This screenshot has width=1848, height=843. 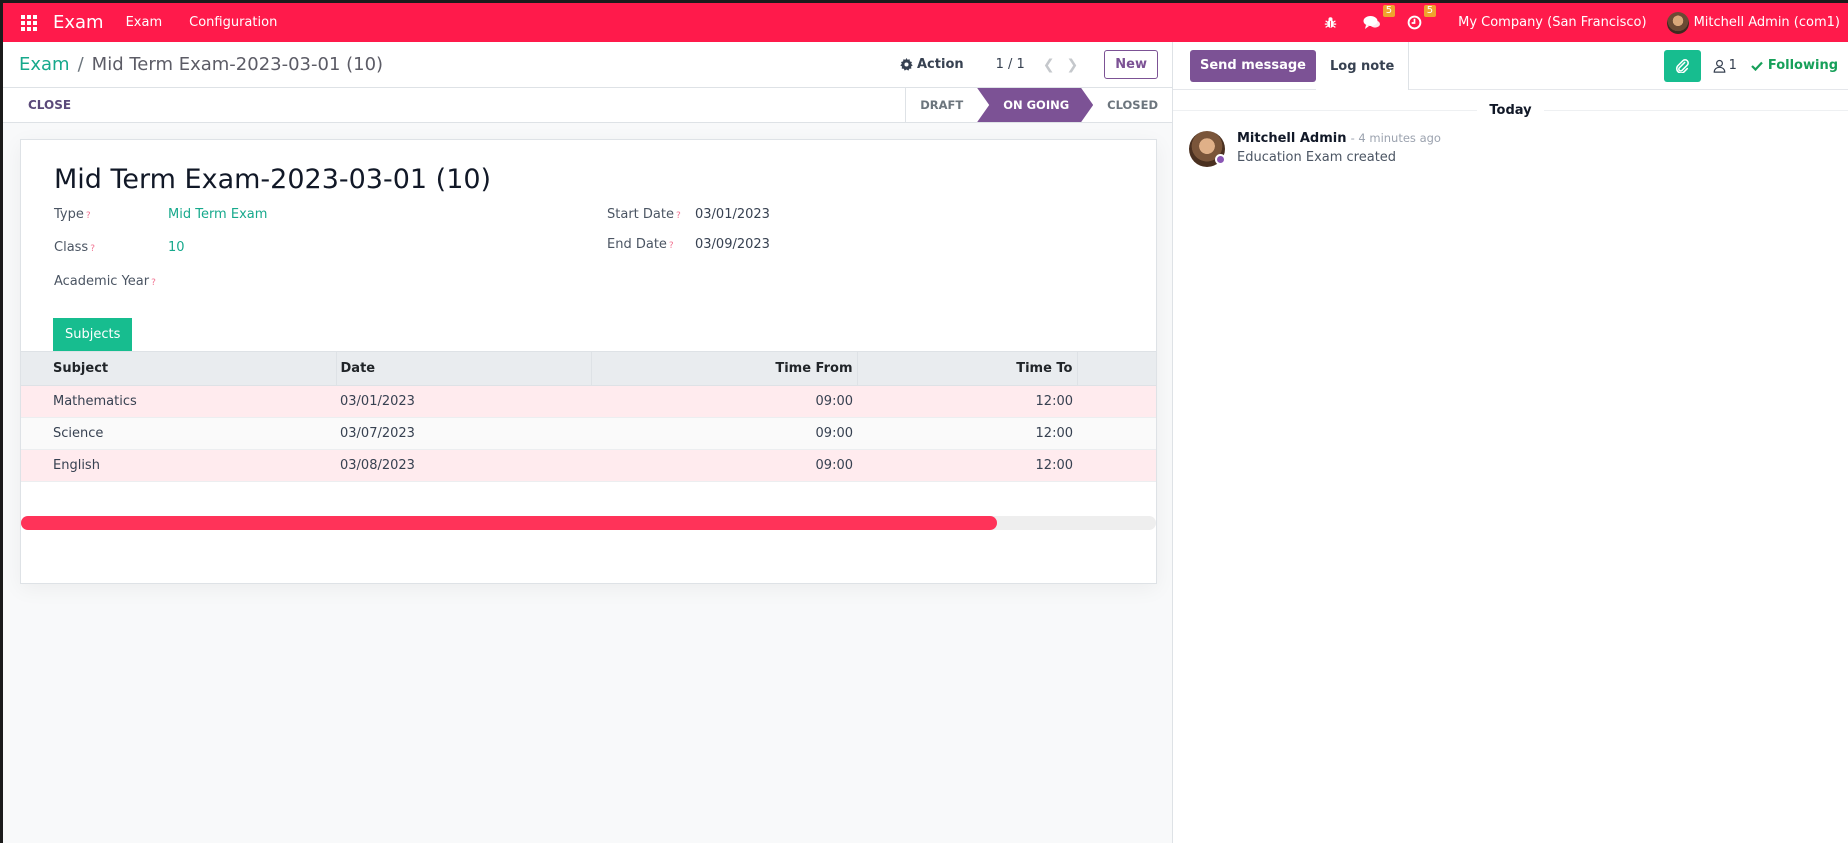 I want to click on cell-date: 03/07/2023, so click(x=463, y=433).